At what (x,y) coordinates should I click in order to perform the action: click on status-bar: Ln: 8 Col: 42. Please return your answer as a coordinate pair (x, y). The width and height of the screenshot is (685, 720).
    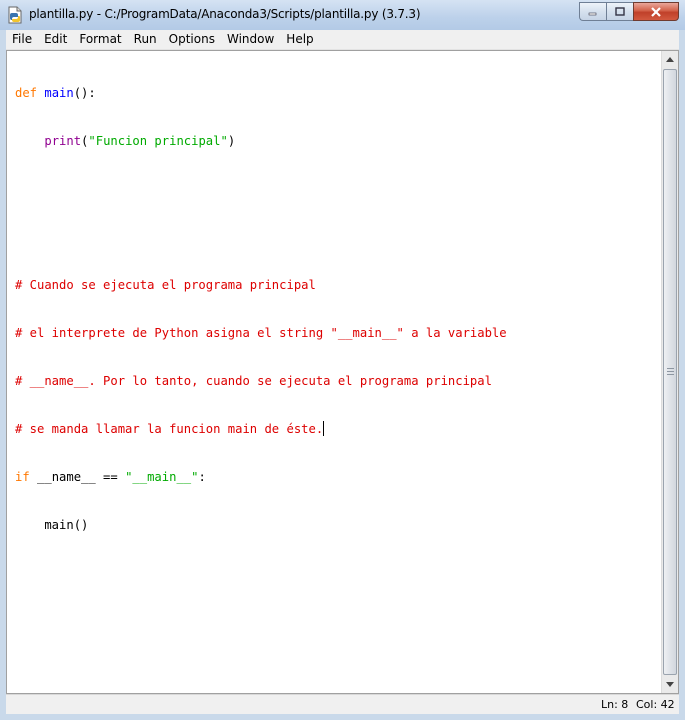
    Looking at the image, I should click on (342, 704).